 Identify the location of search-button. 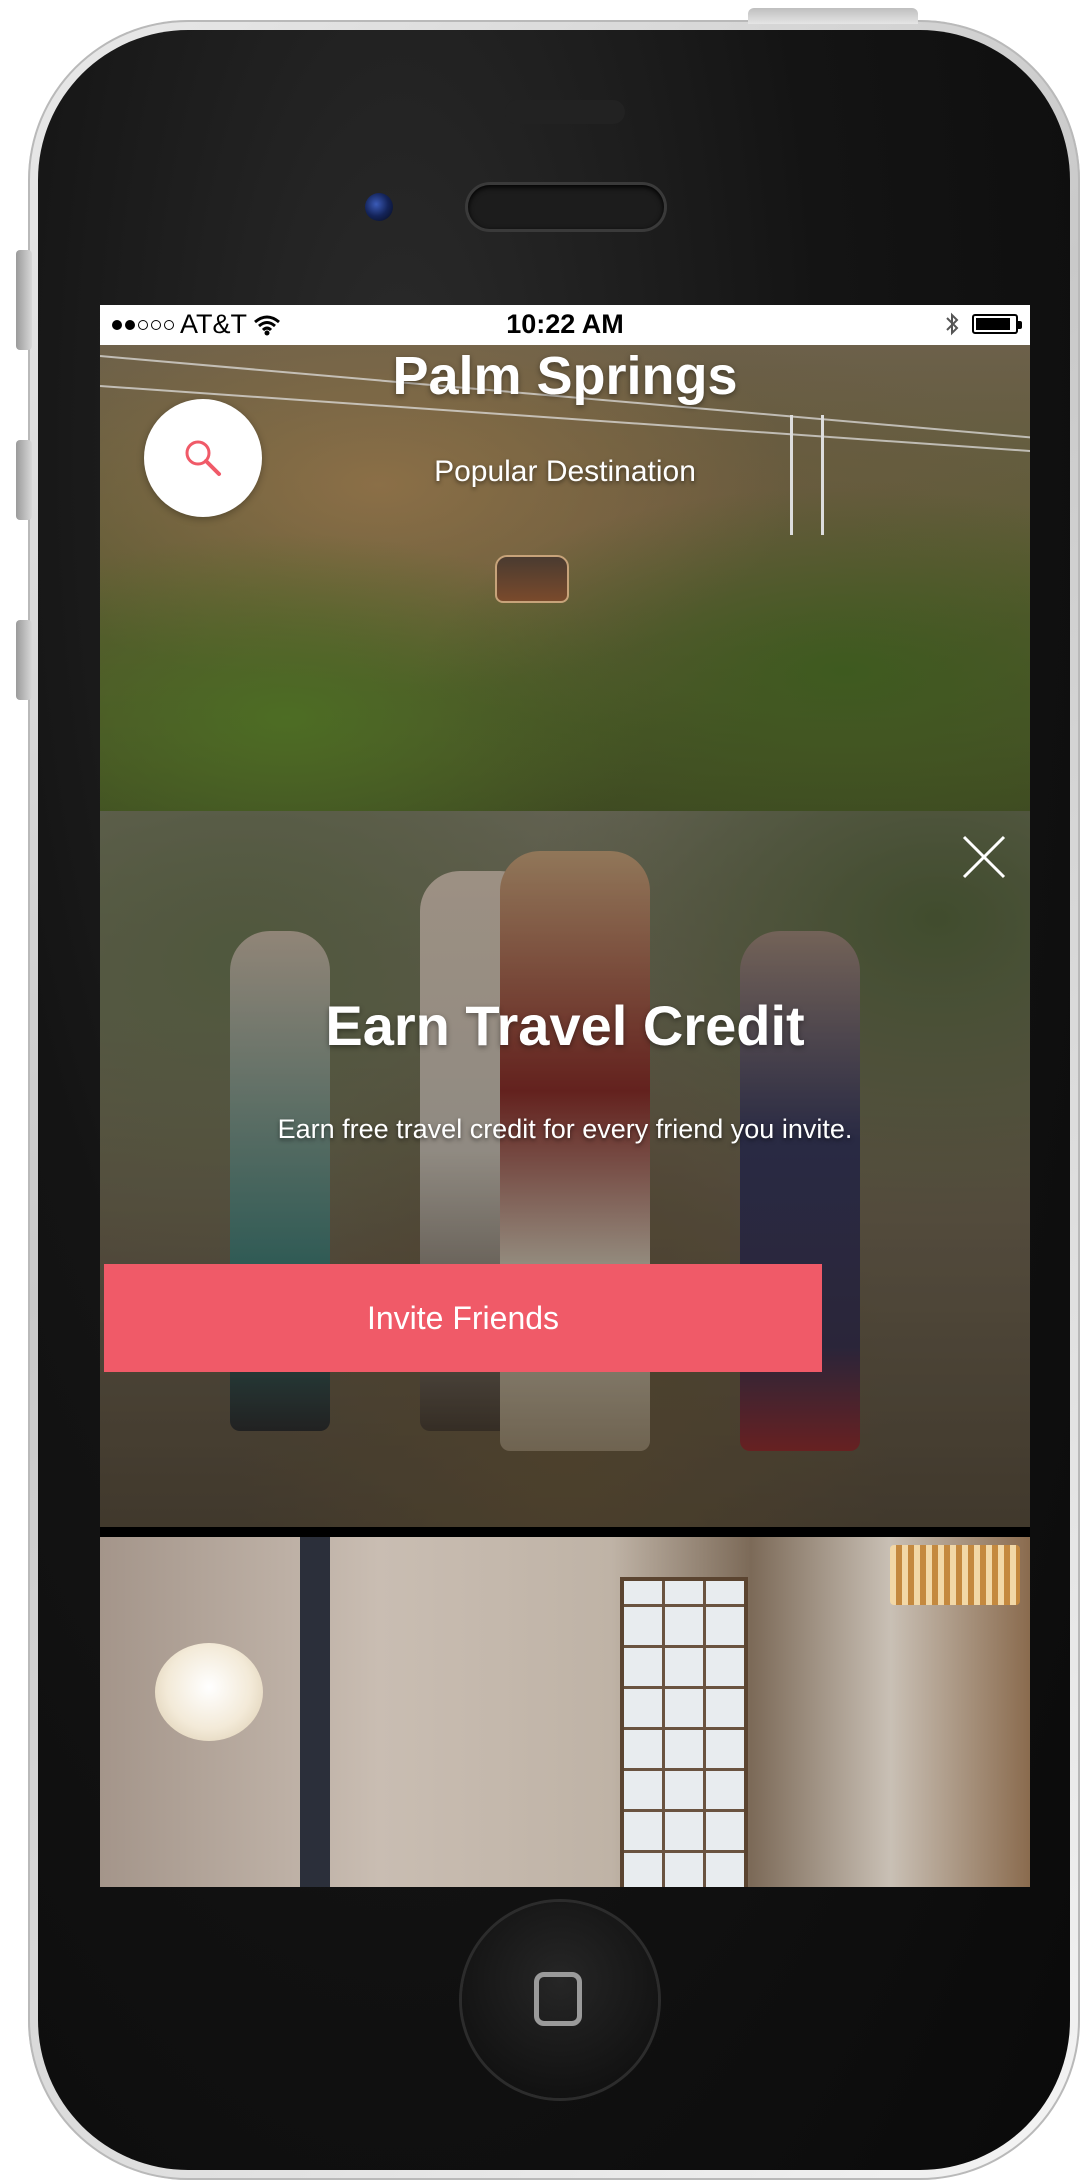
(203, 458).